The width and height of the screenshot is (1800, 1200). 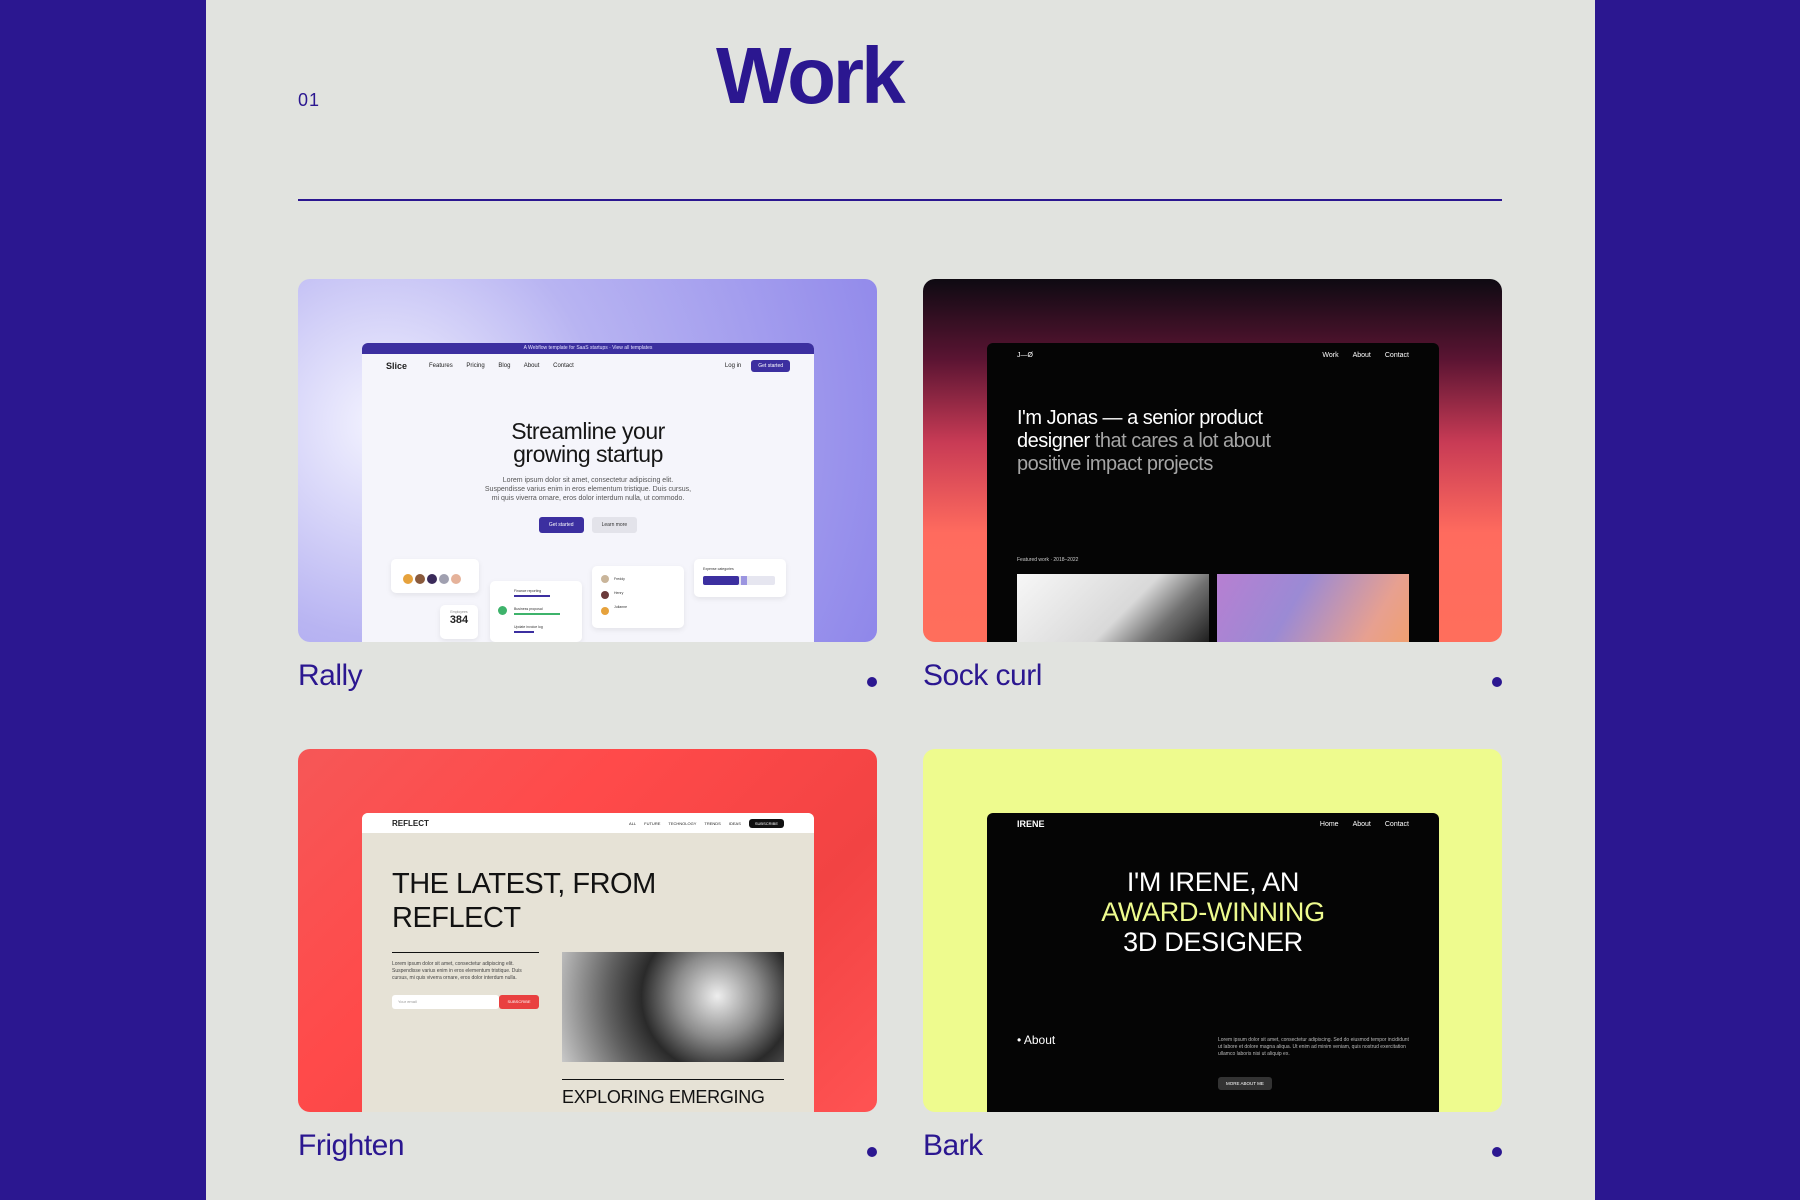 I want to click on preview-article-title: EXPLORING EMERGING, so click(x=663, y=1097).